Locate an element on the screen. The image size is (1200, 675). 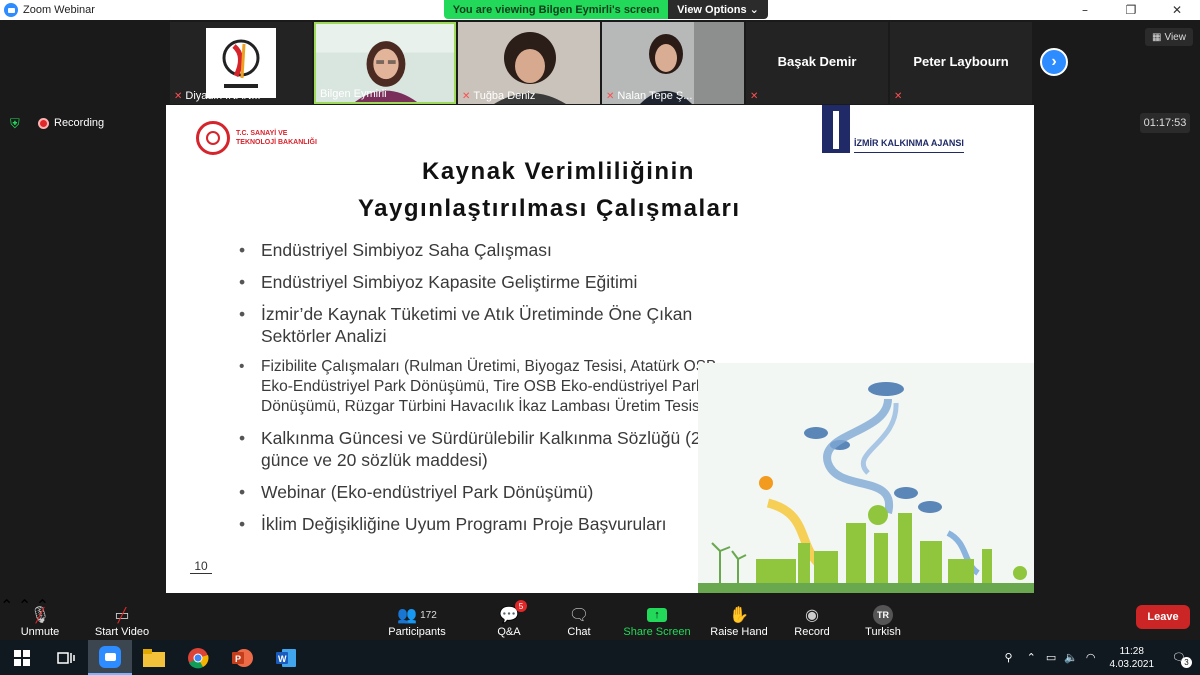
recording-indicator: Recording is located at coordinates (71, 123).